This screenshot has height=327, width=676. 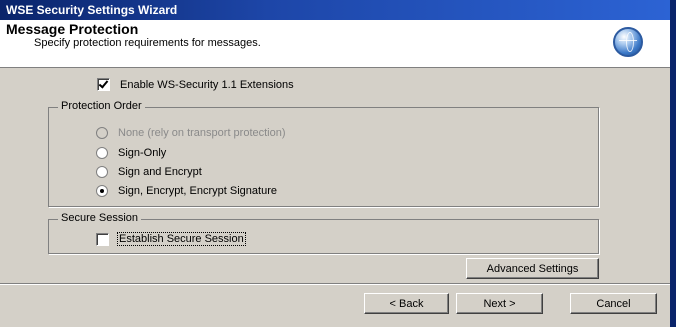 I want to click on establish-session-checkbox, so click(x=102, y=239).